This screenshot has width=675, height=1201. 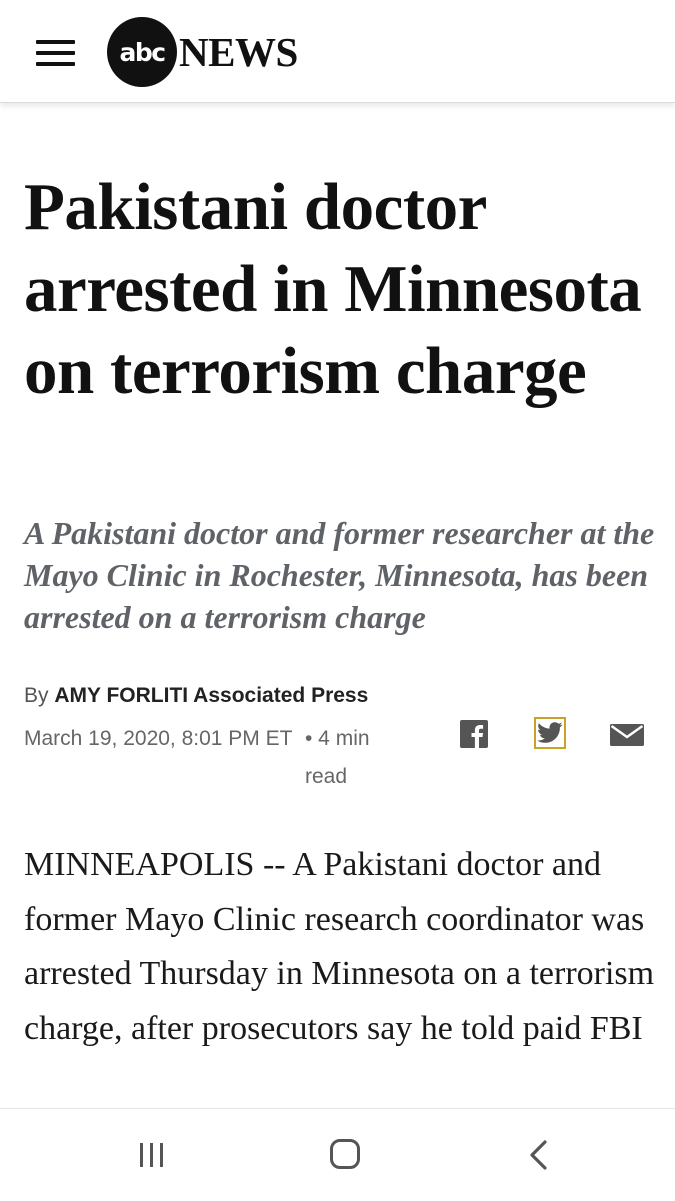 I want to click on author-name: AMY FORLITI Associated Press, so click(x=211, y=695).